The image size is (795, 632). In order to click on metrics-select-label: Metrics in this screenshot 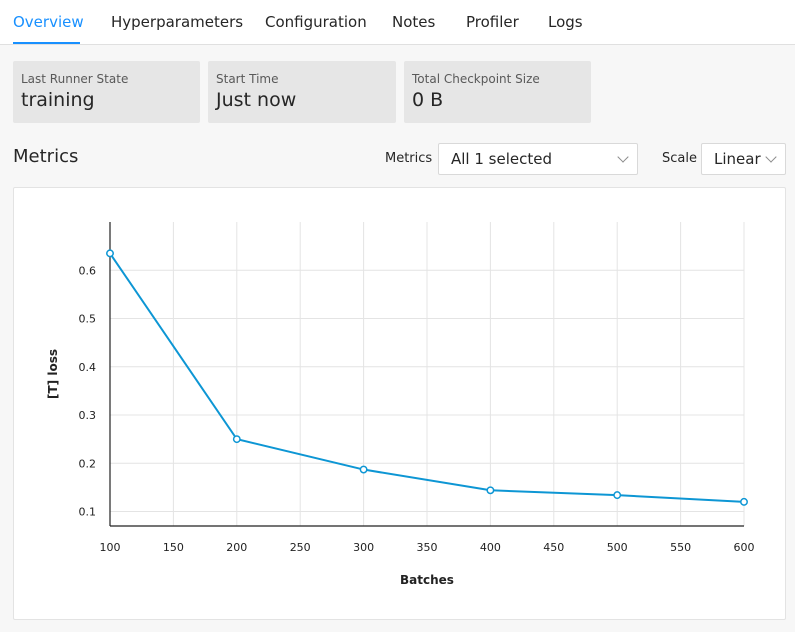, I will do `click(409, 158)`.